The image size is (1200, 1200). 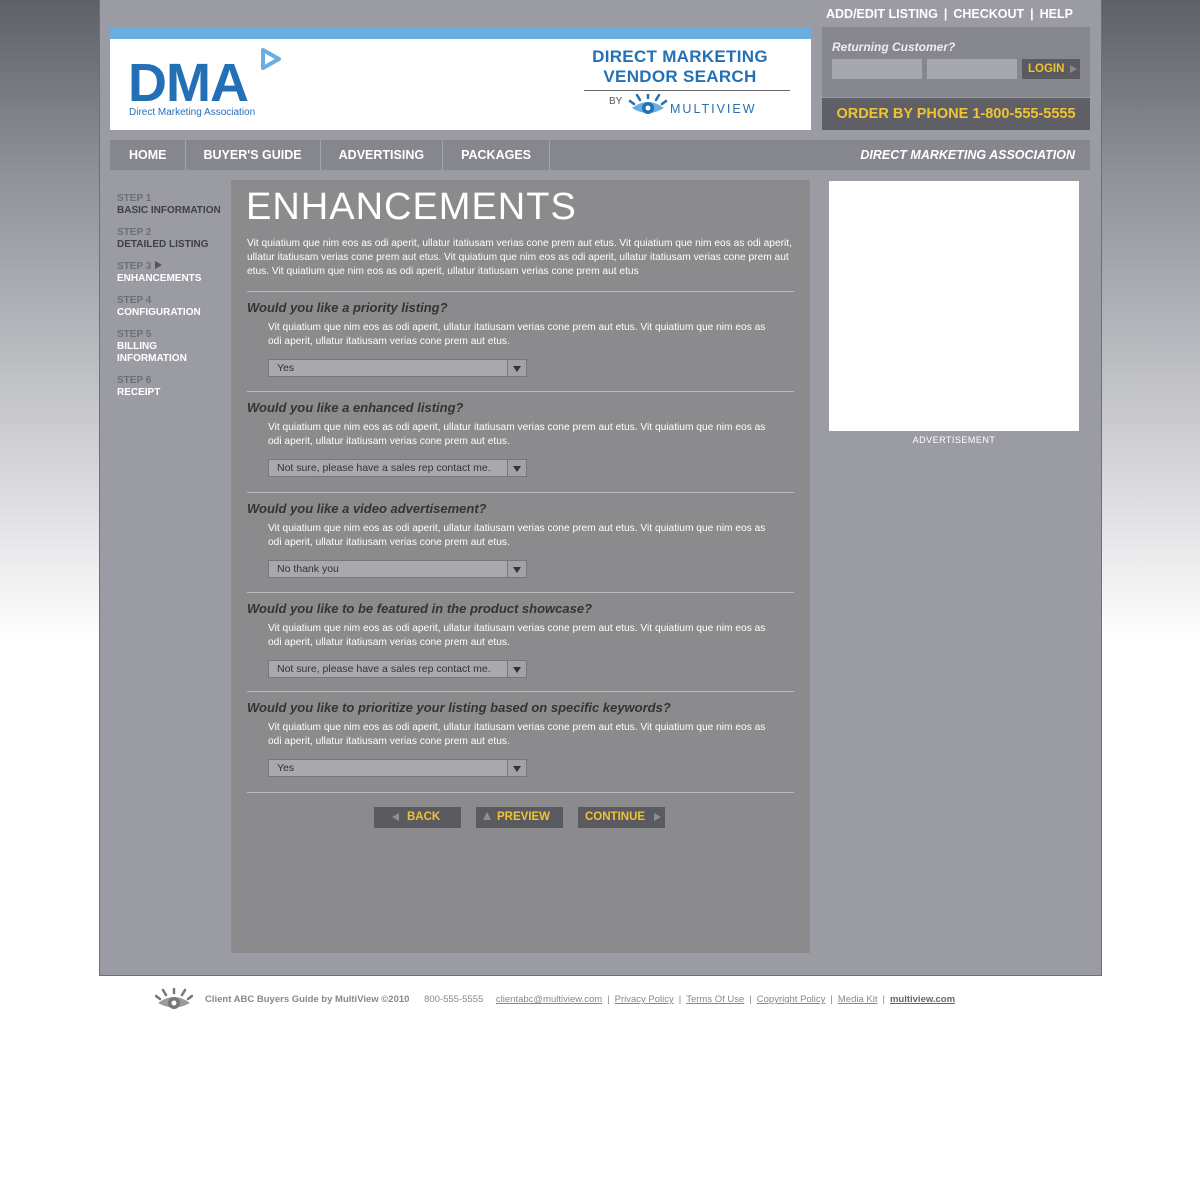 What do you see at coordinates (134, 300) in the screenshot?
I see `step-number: STEP 4` at bounding box center [134, 300].